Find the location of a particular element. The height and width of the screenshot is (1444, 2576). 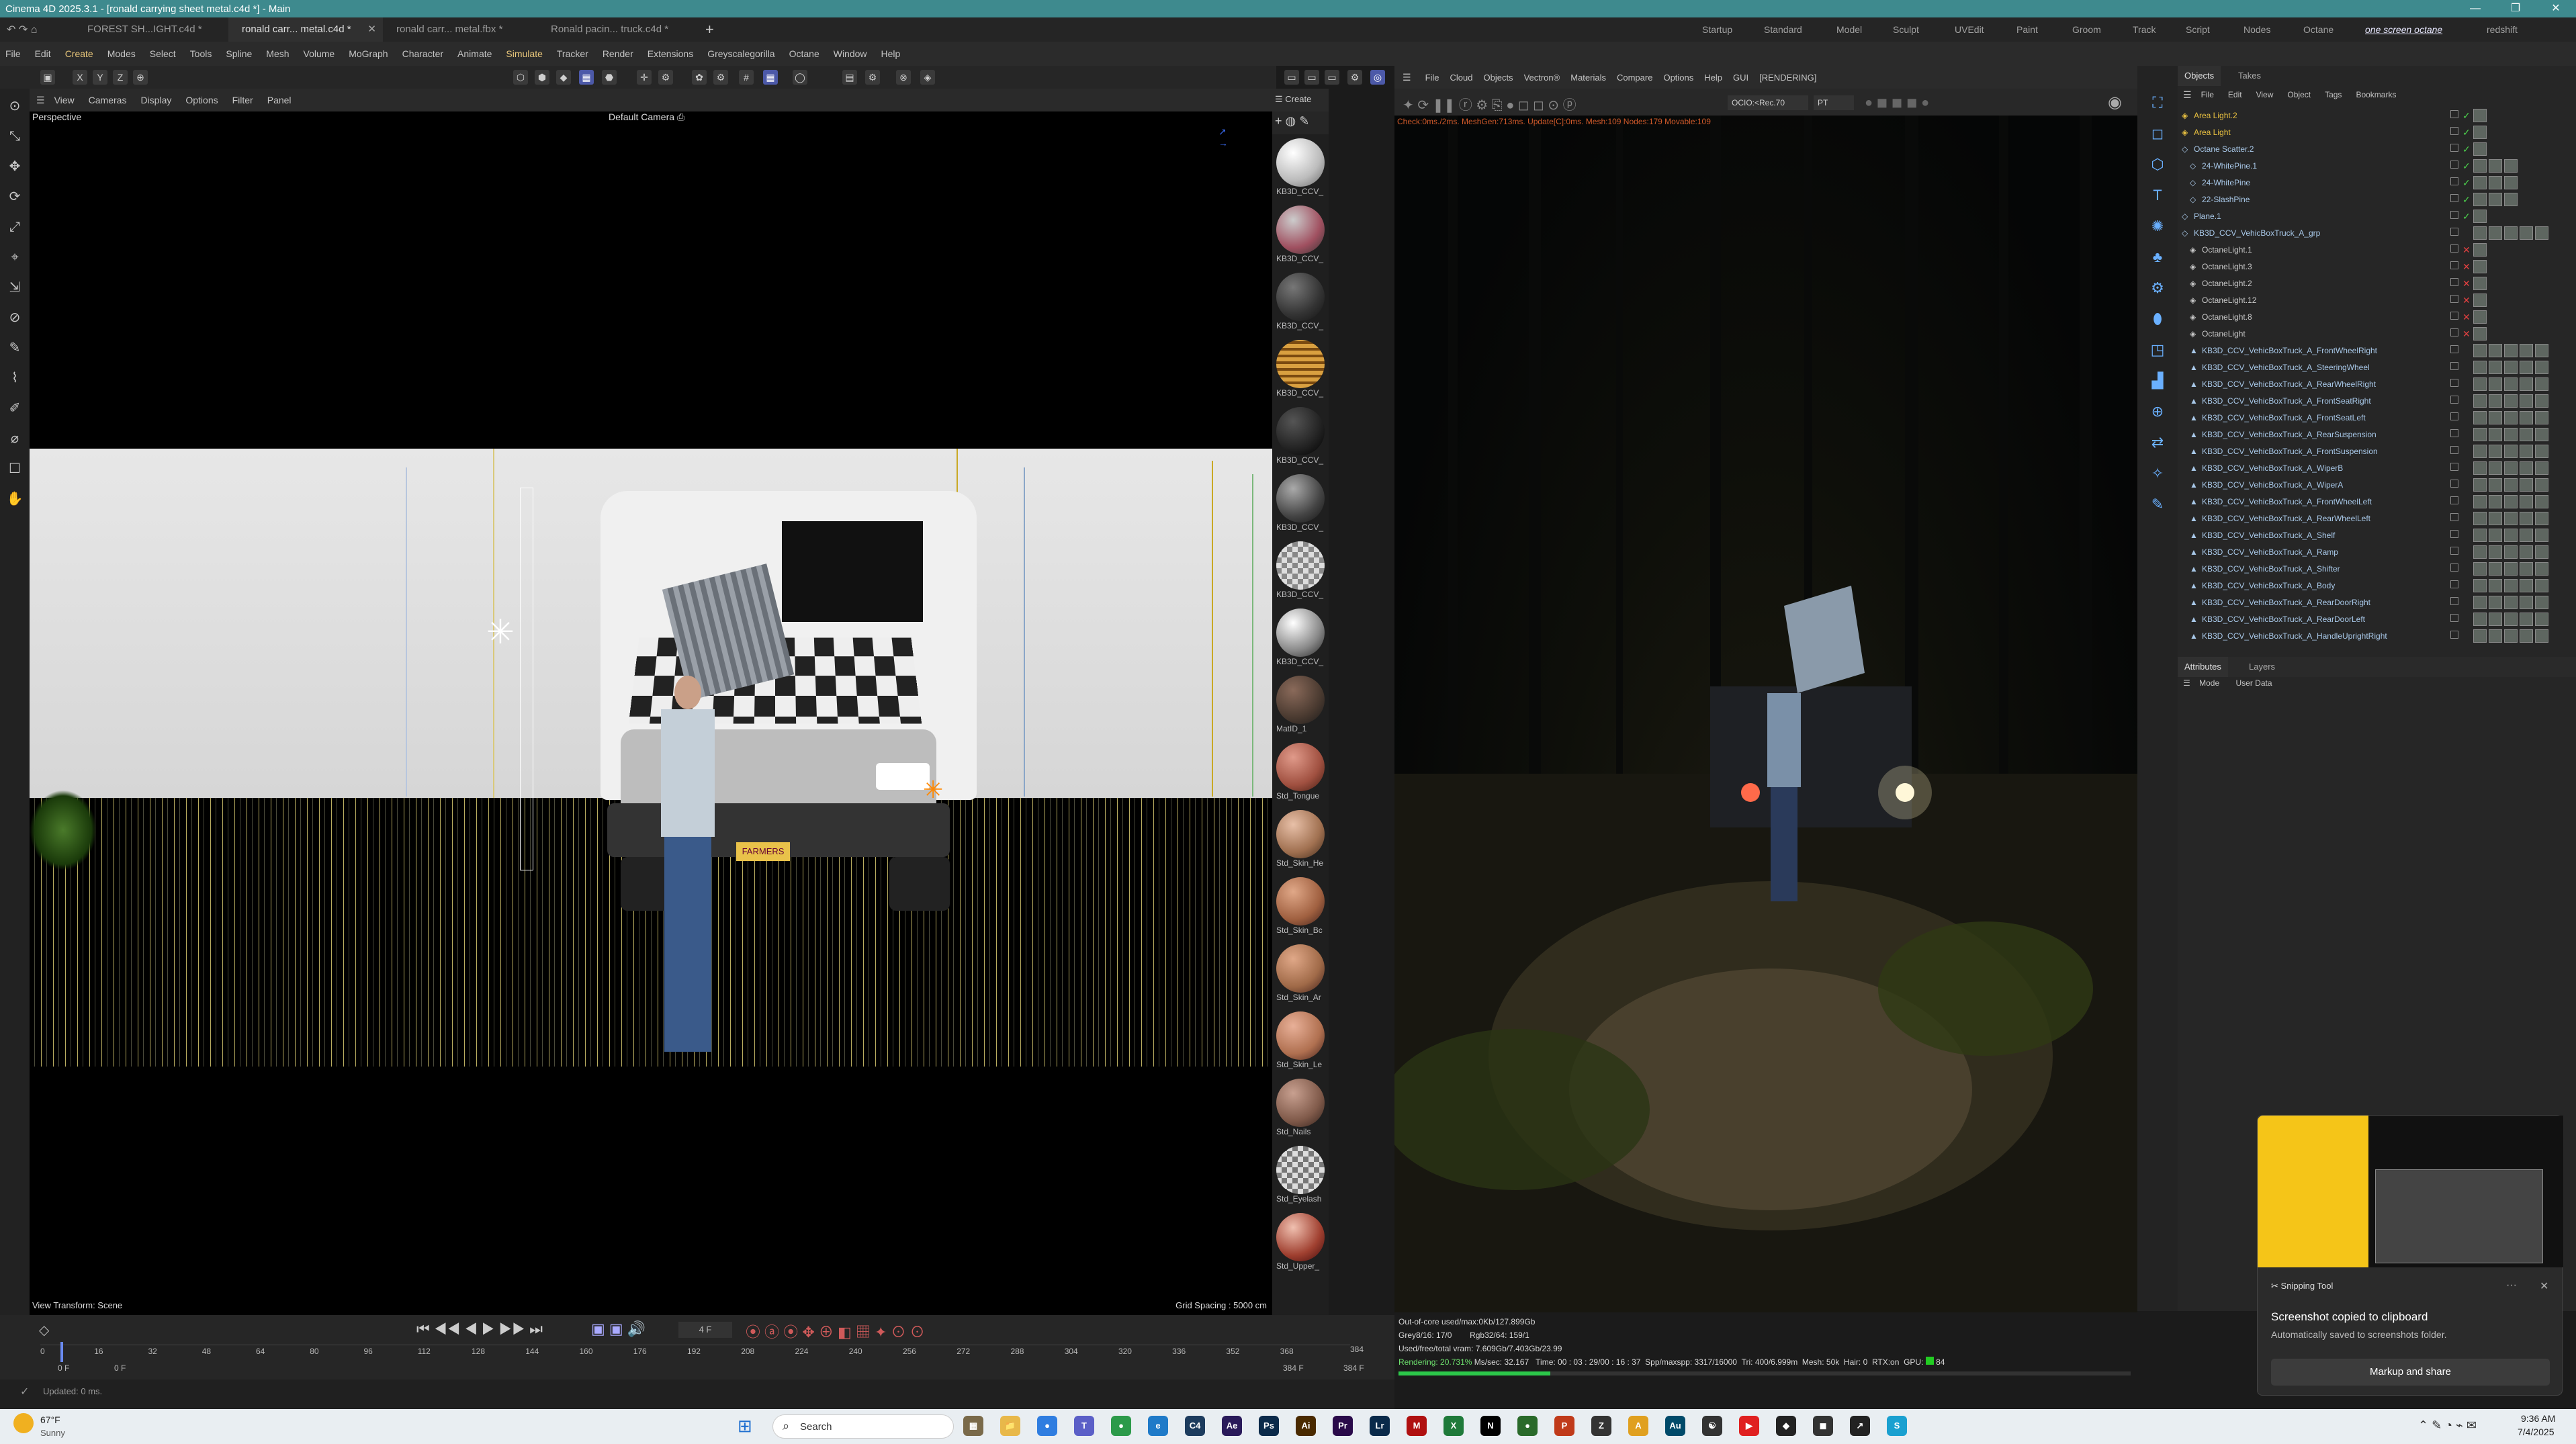

layout-startup: Startup is located at coordinates (1717, 30).